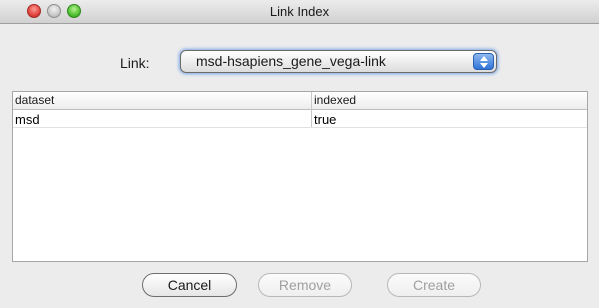 The image size is (599, 308). What do you see at coordinates (189, 285) in the screenshot?
I see `cancel-button: Cancel` at bounding box center [189, 285].